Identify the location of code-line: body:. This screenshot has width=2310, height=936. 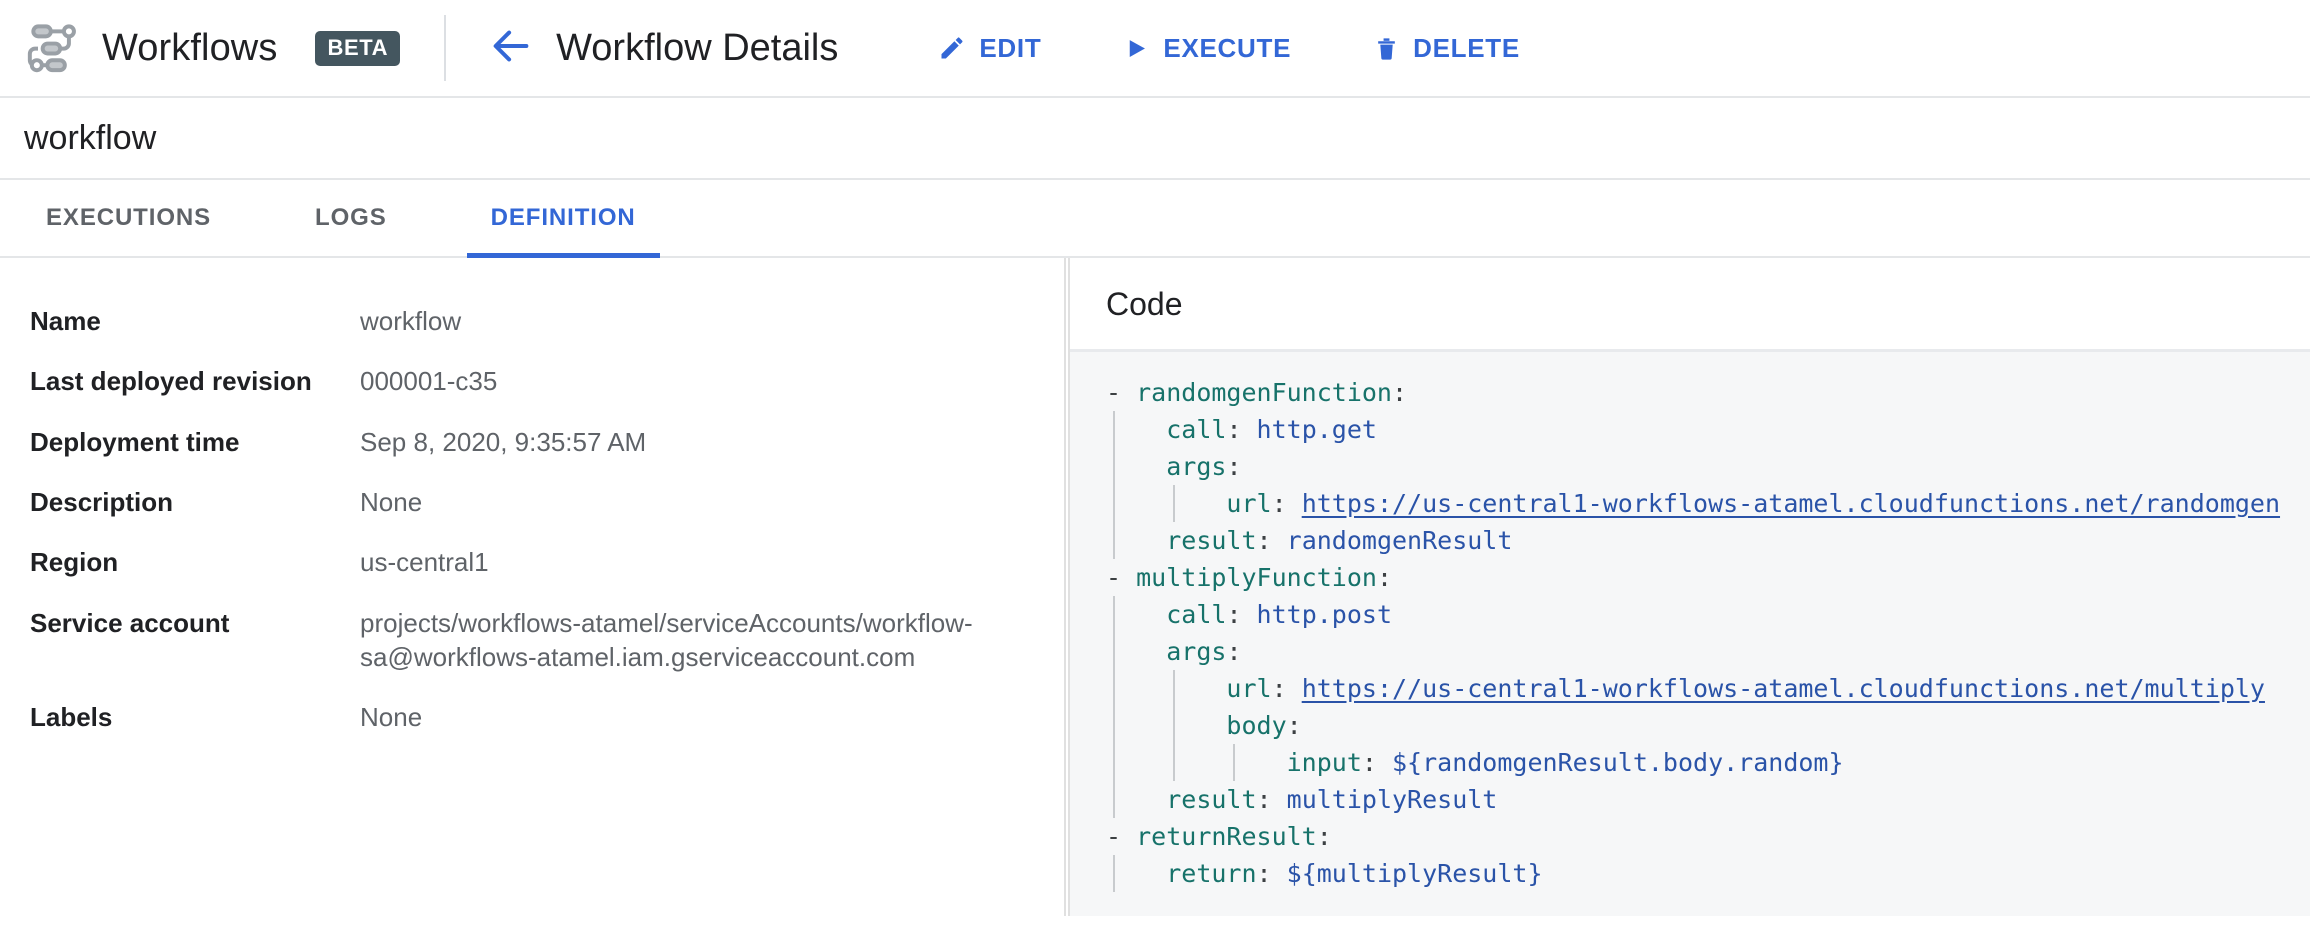
(1708, 725).